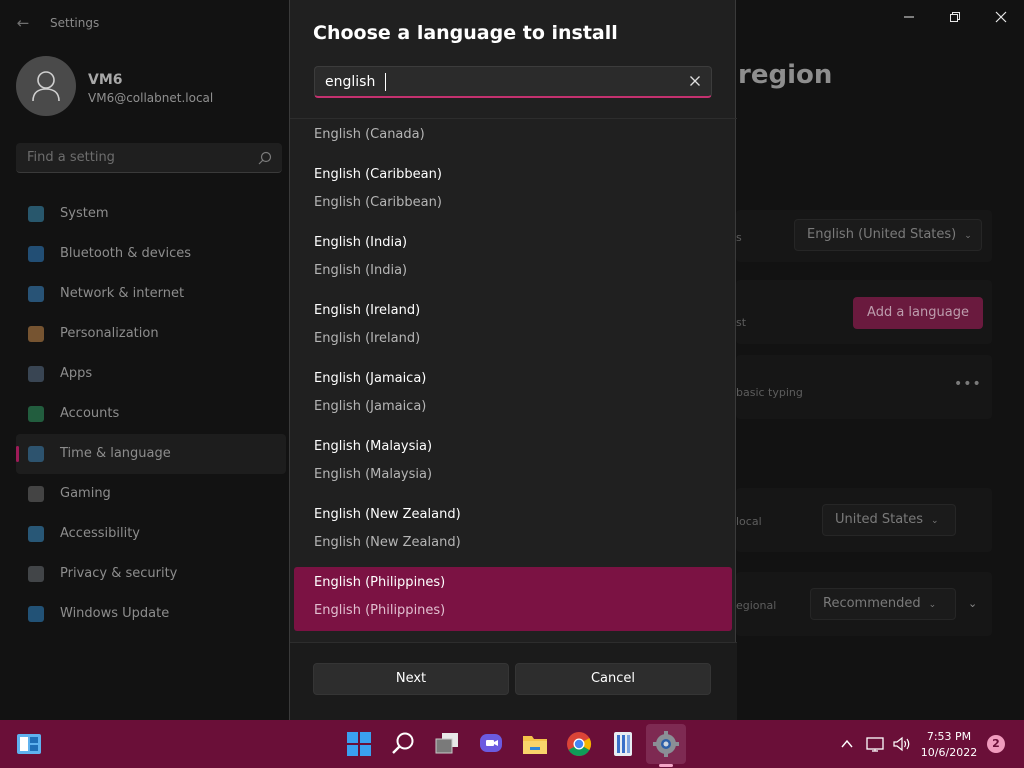 The width and height of the screenshot is (1024, 768). I want to click on maximize-button, so click(955, 17).